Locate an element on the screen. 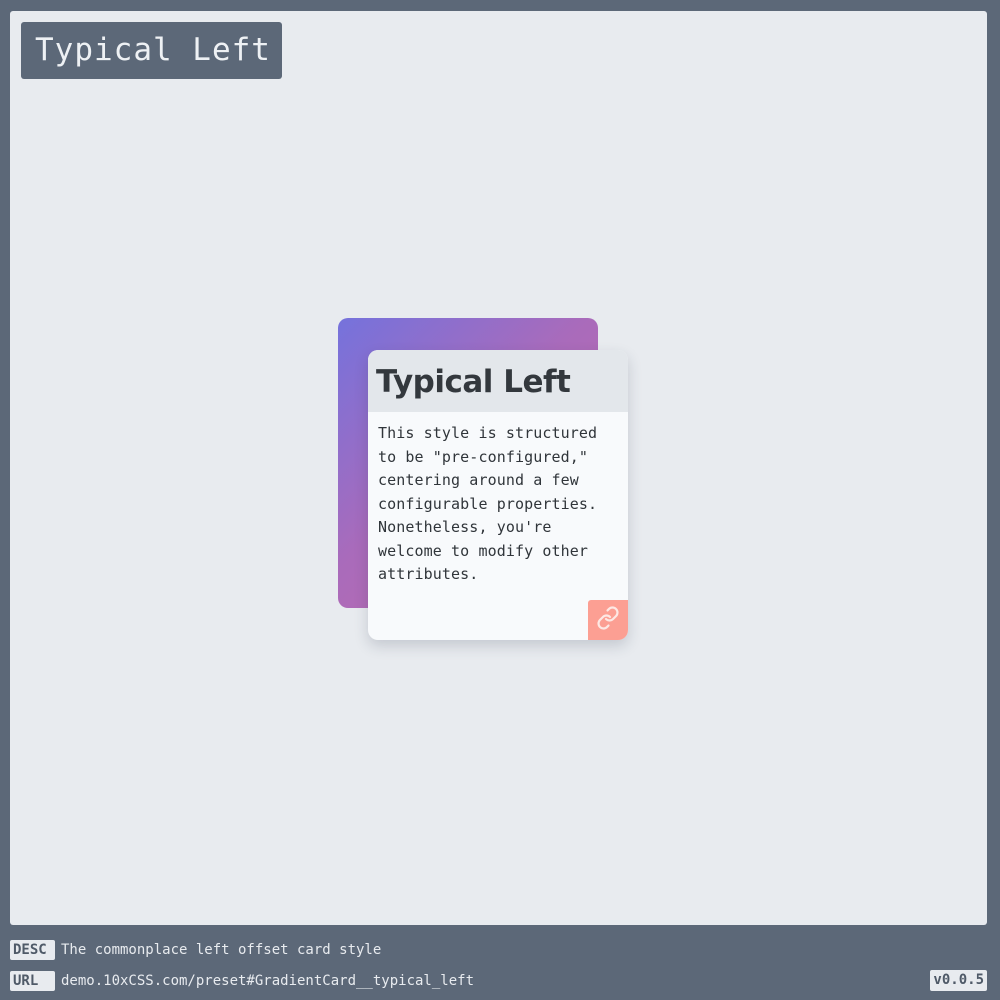 The width and height of the screenshot is (1000, 1000). card-title: Typical Left is located at coordinates (498, 381).